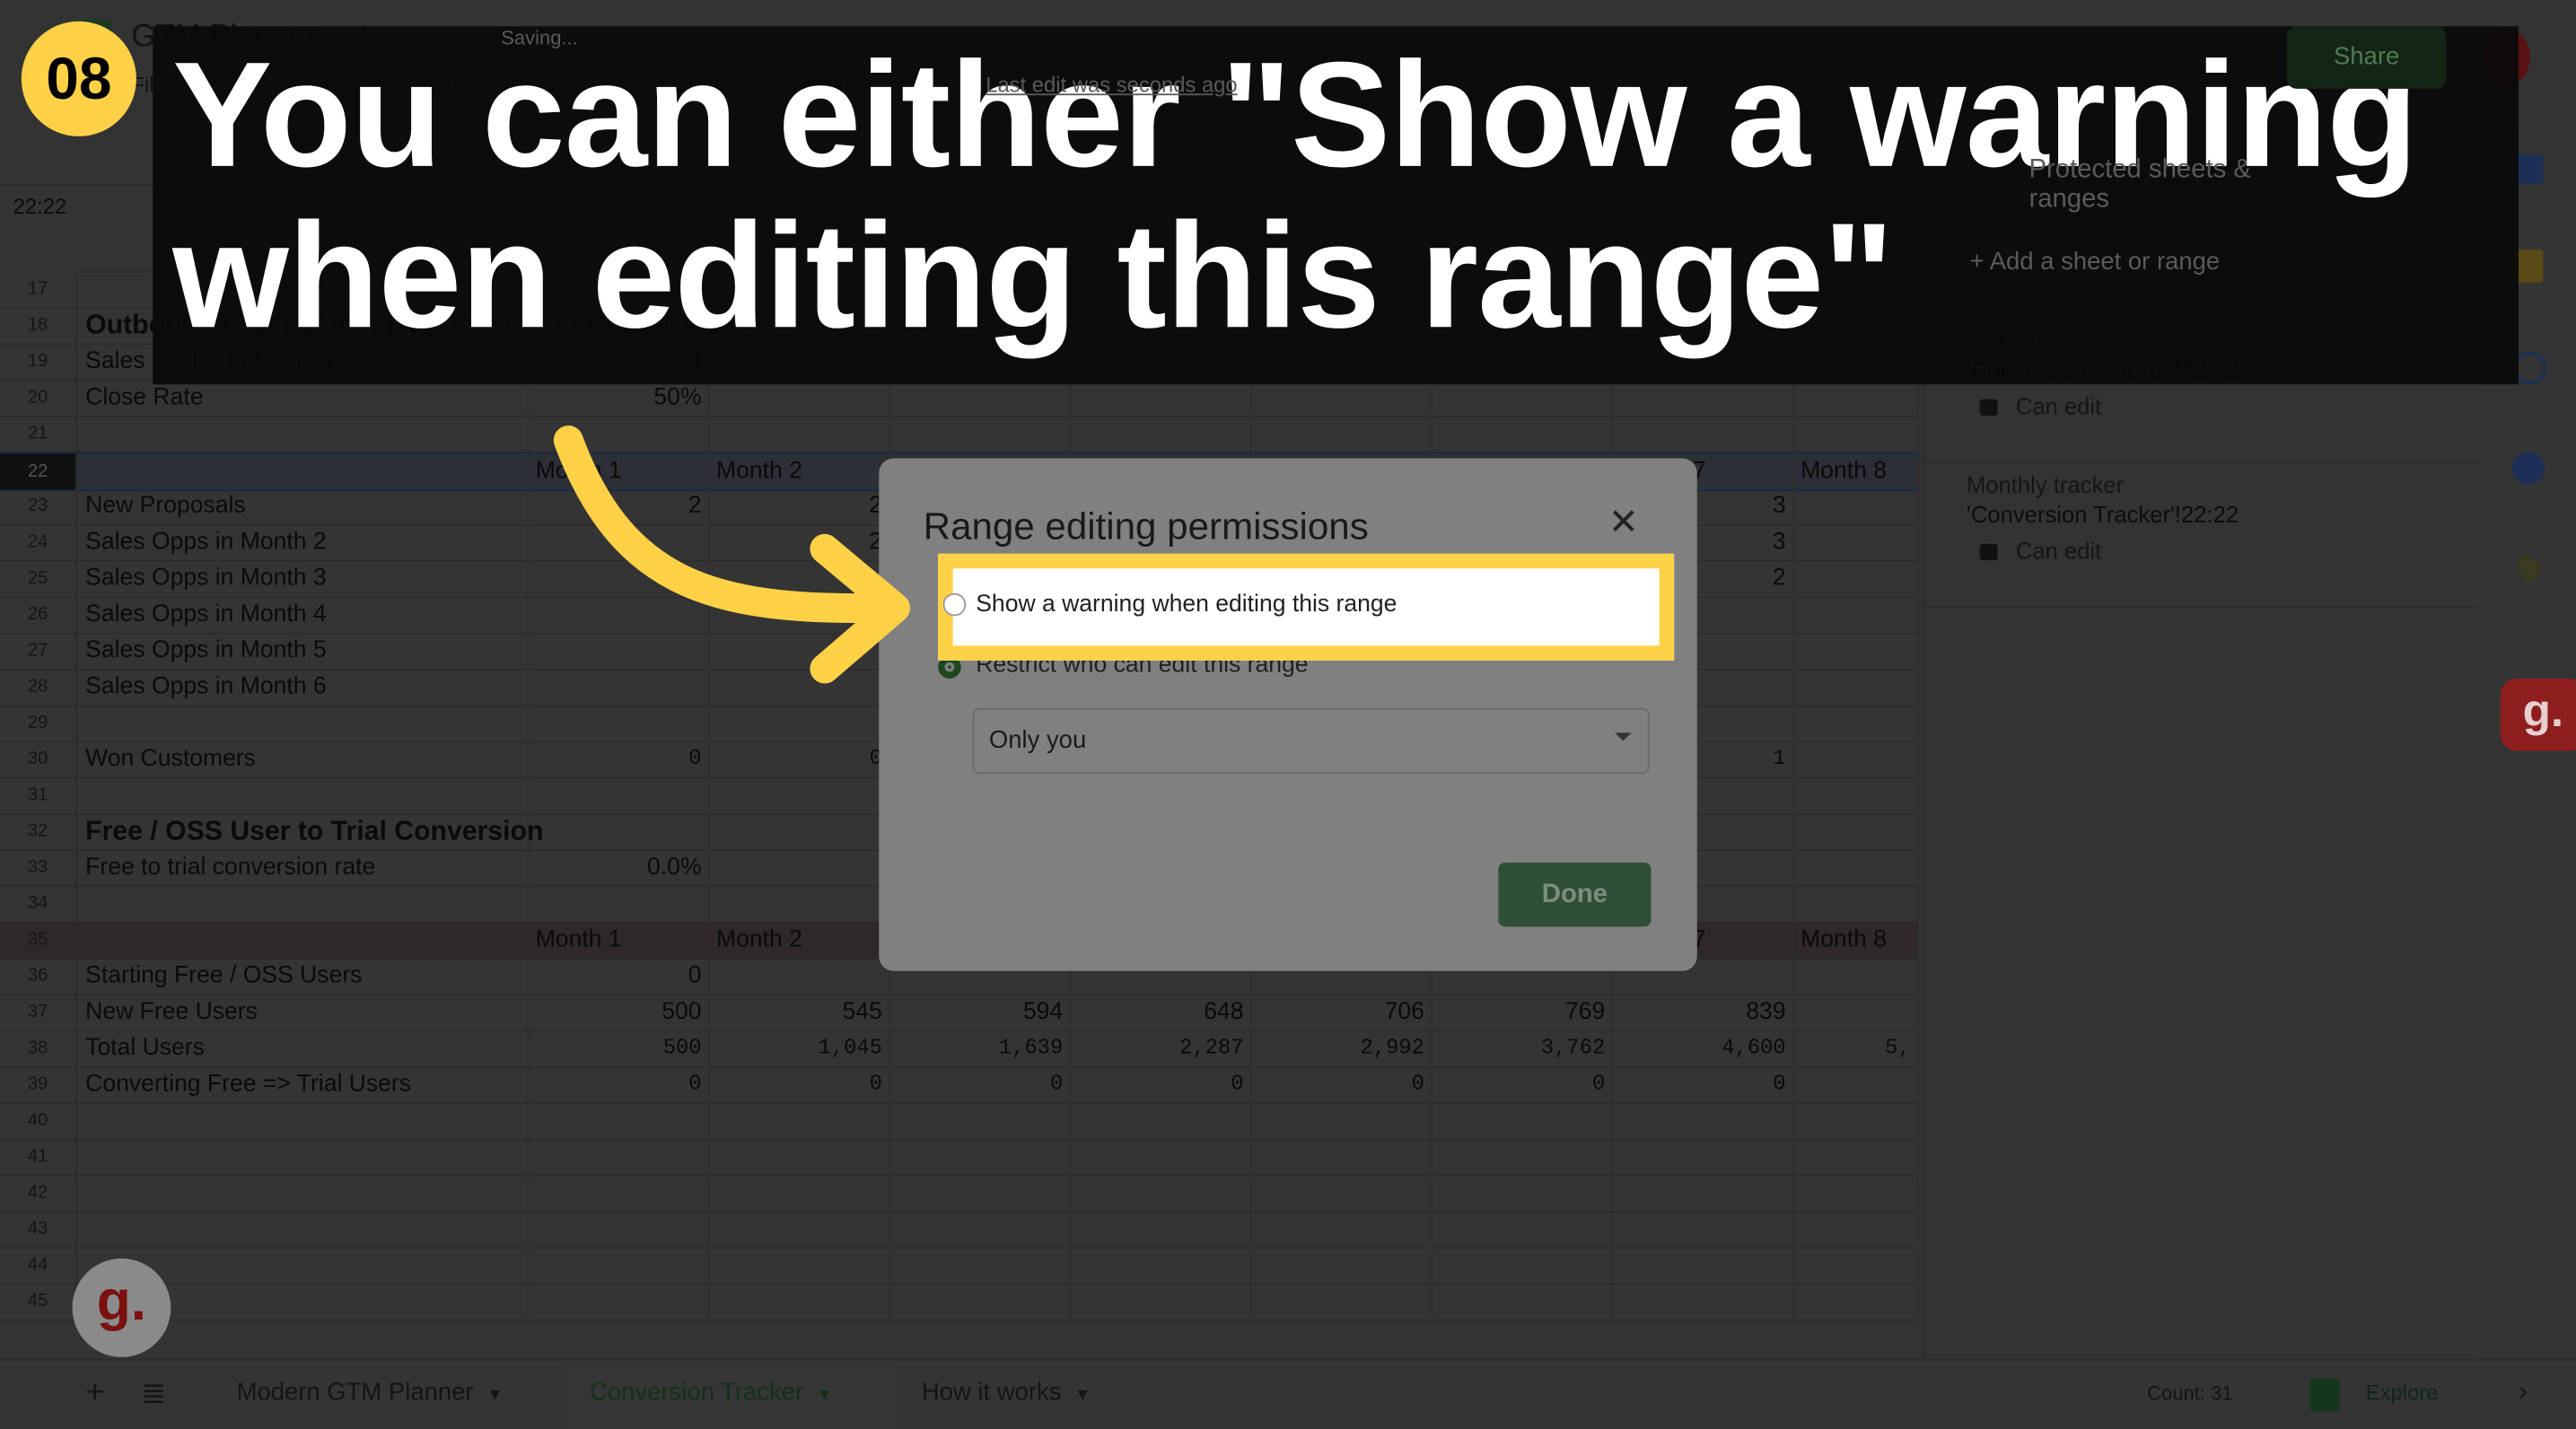 Image resolution: width=2576 pixels, height=1429 pixels. I want to click on share-label: Share, so click(2366, 56).